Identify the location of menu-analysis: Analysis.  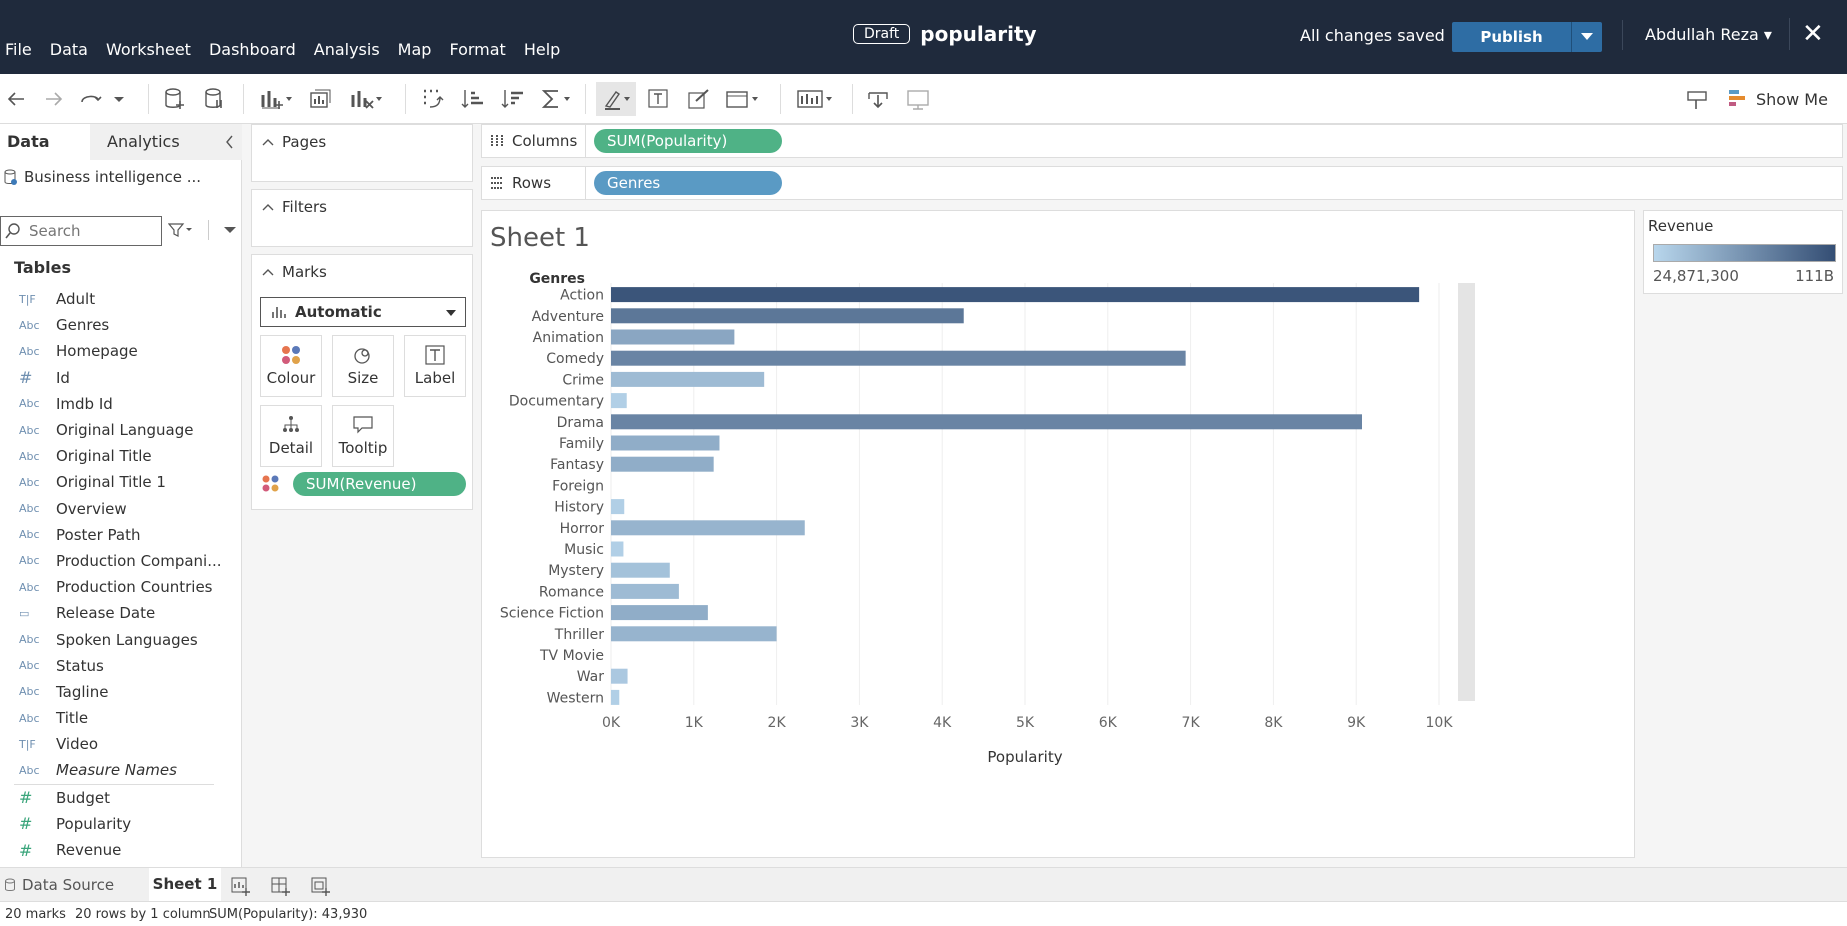
(344, 49).